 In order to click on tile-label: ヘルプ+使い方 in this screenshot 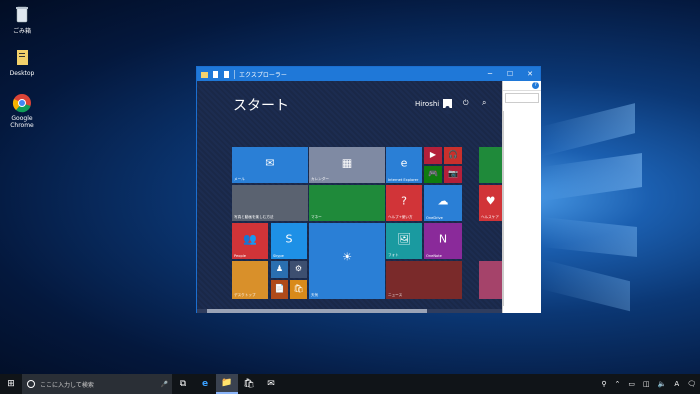, I will do `click(400, 217)`.